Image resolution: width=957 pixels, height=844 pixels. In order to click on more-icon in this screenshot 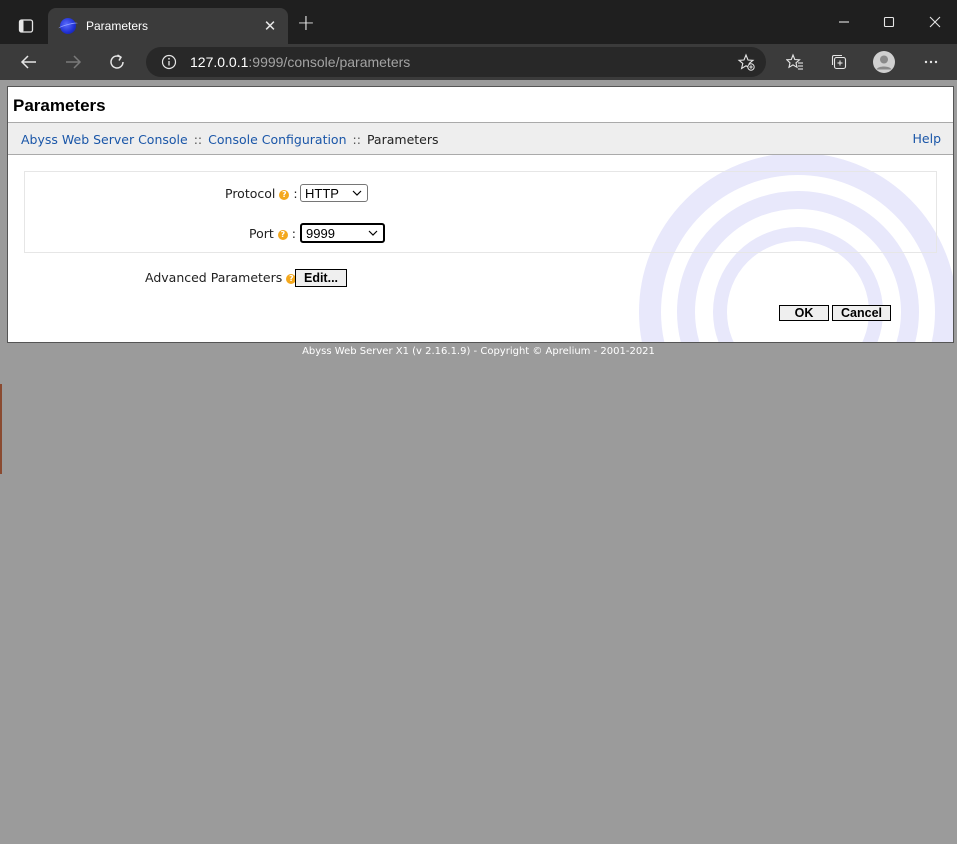, I will do `click(931, 62)`.